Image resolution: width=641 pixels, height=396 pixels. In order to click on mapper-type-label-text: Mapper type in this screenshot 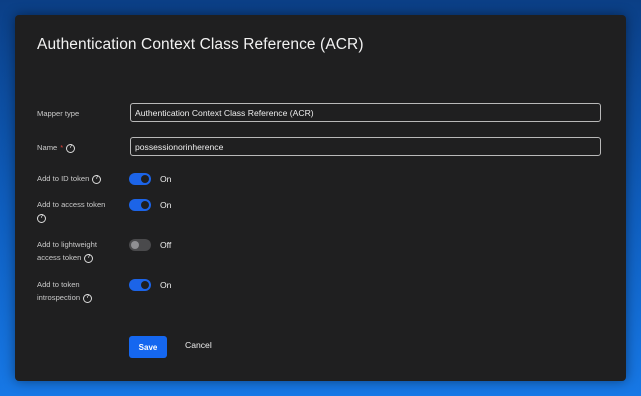, I will do `click(58, 113)`.